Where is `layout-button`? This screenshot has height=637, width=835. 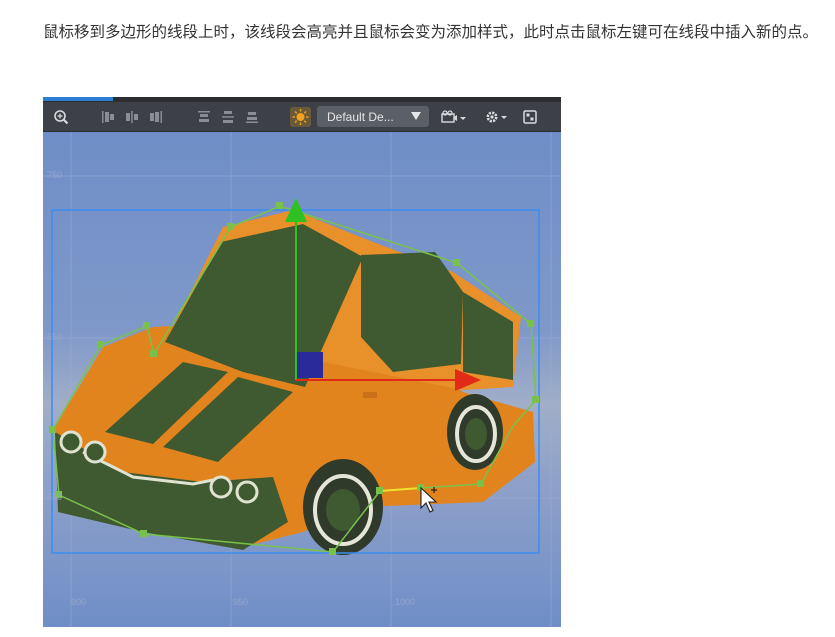 layout-button is located at coordinates (530, 117).